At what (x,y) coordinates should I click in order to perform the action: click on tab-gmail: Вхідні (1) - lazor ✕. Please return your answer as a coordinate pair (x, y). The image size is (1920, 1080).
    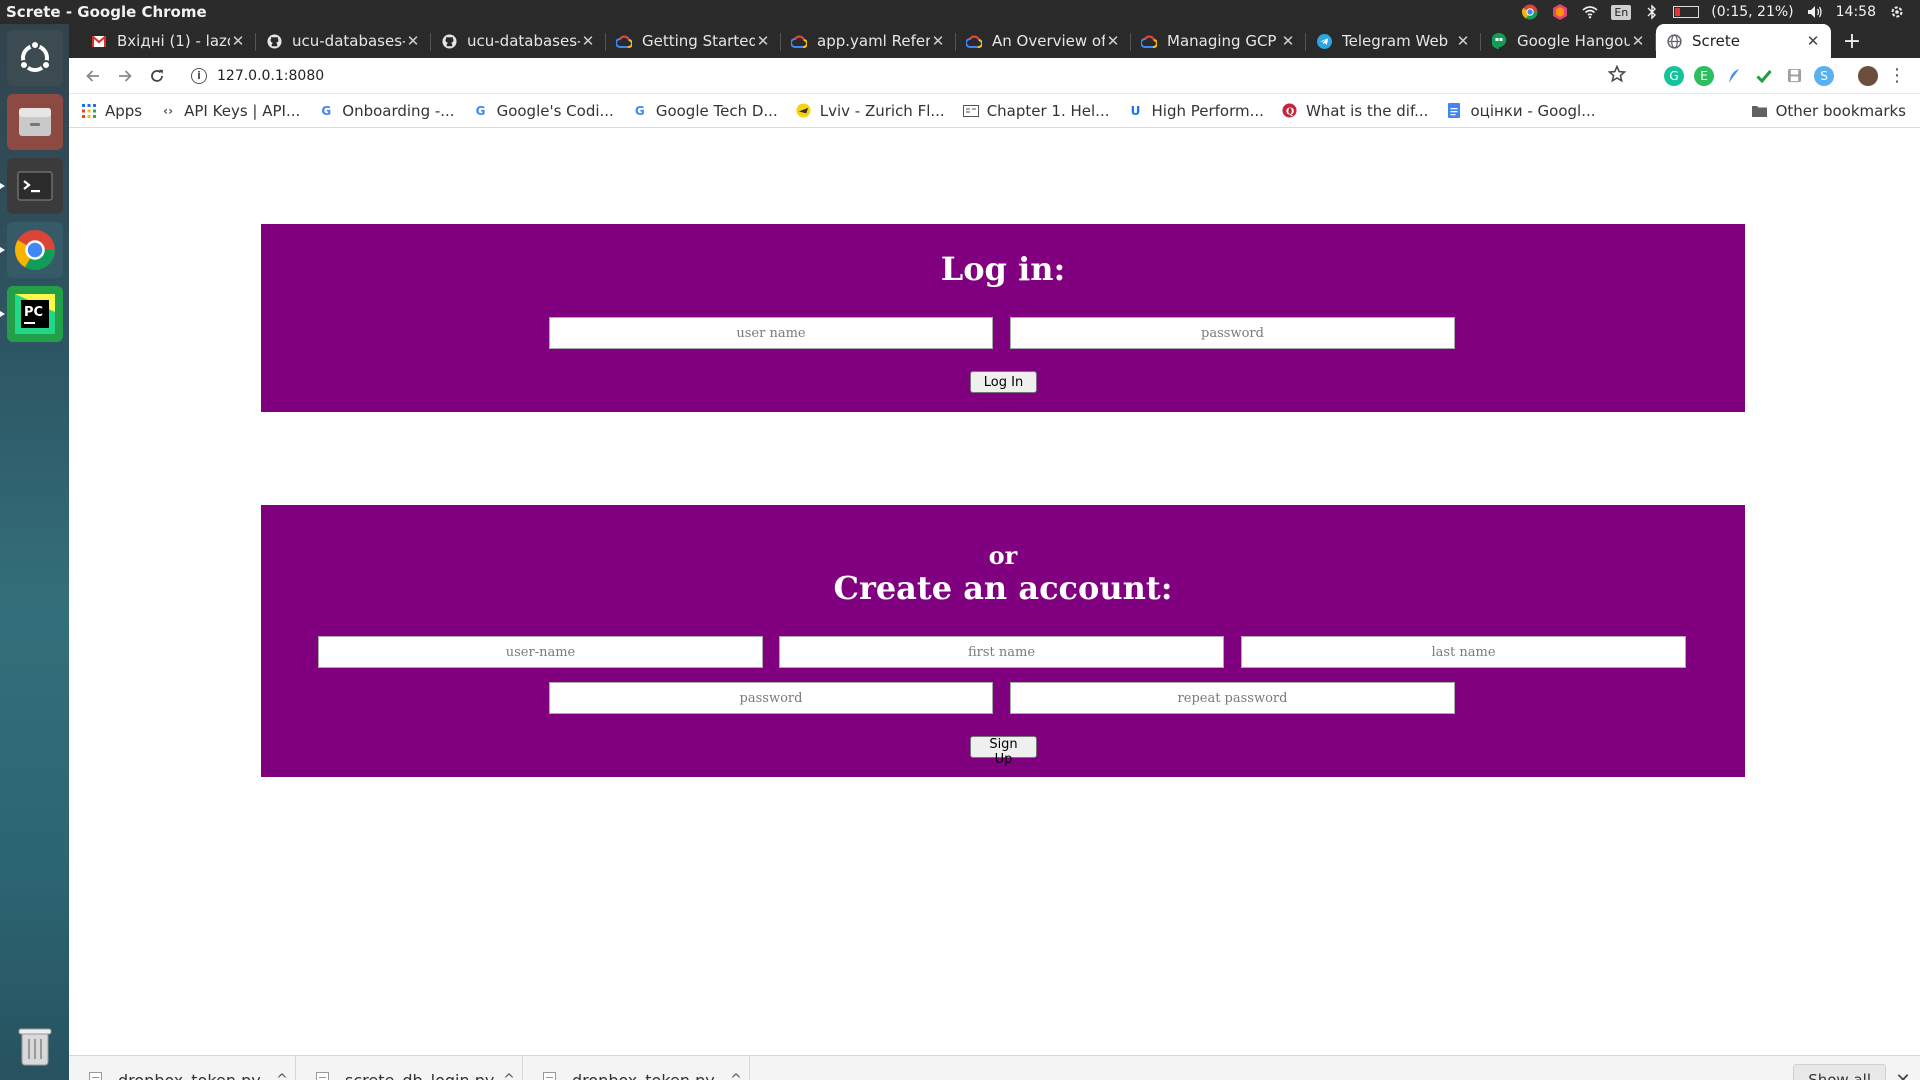
    Looking at the image, I should click on (168, 41).